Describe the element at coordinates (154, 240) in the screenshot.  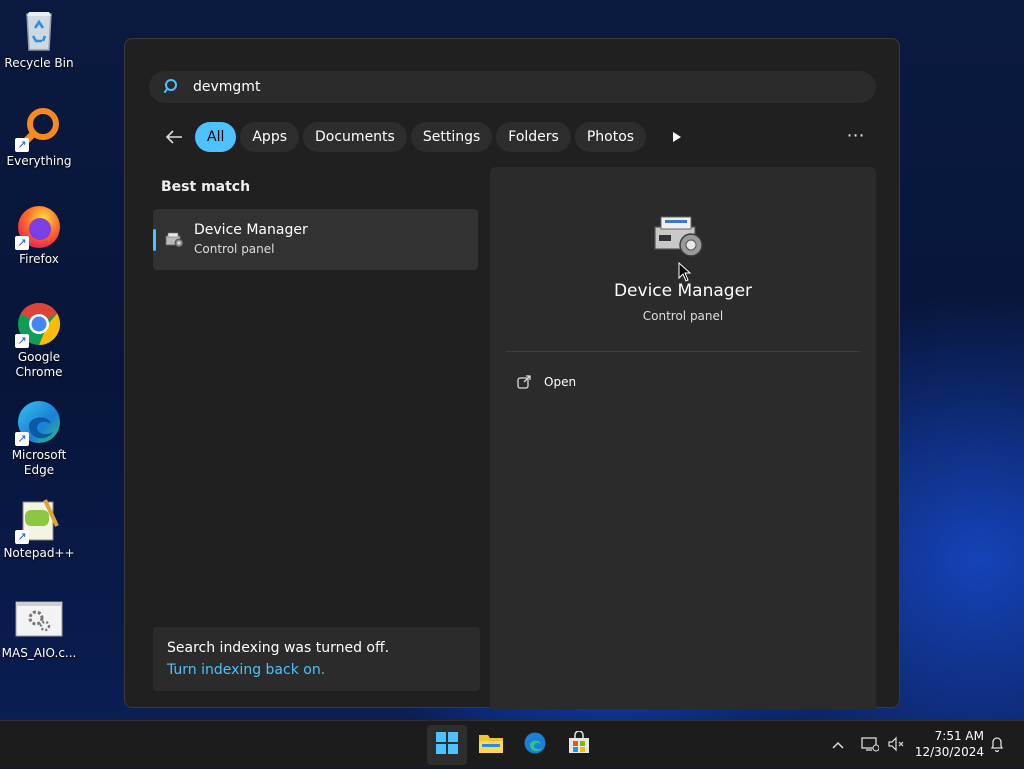
I see `selection-indicator` at that location.